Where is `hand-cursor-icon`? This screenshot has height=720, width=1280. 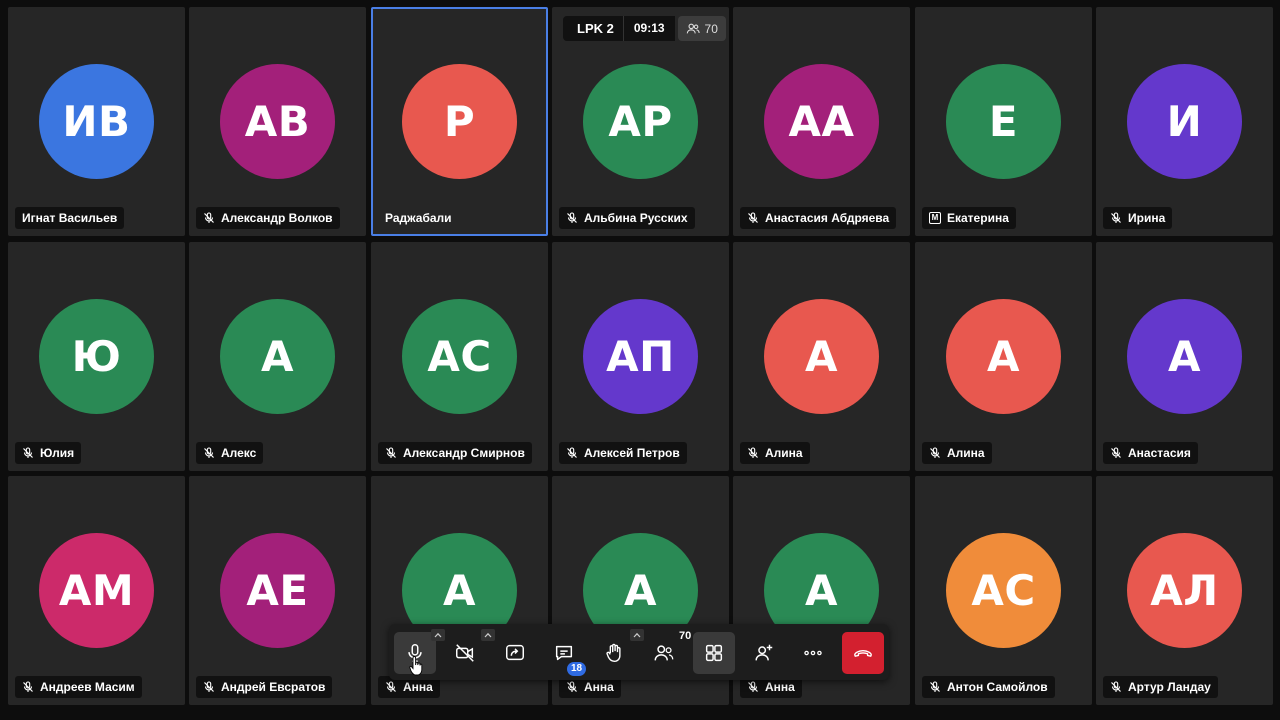
hand-cursor-icon is located at coordinates (416, 666).